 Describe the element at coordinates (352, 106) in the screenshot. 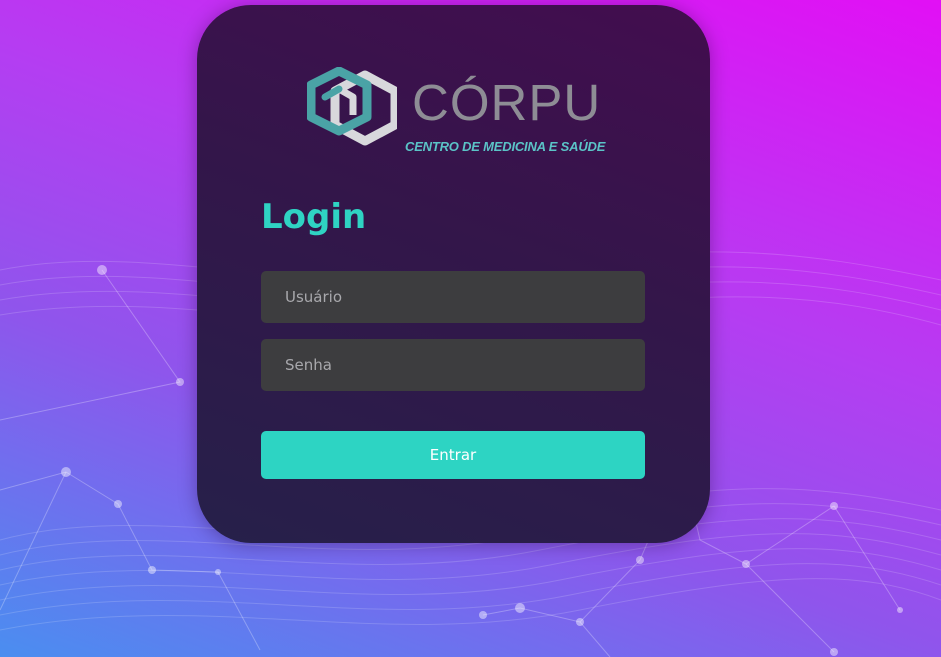

I see `hexagon-cube-logo-icon` at that location.